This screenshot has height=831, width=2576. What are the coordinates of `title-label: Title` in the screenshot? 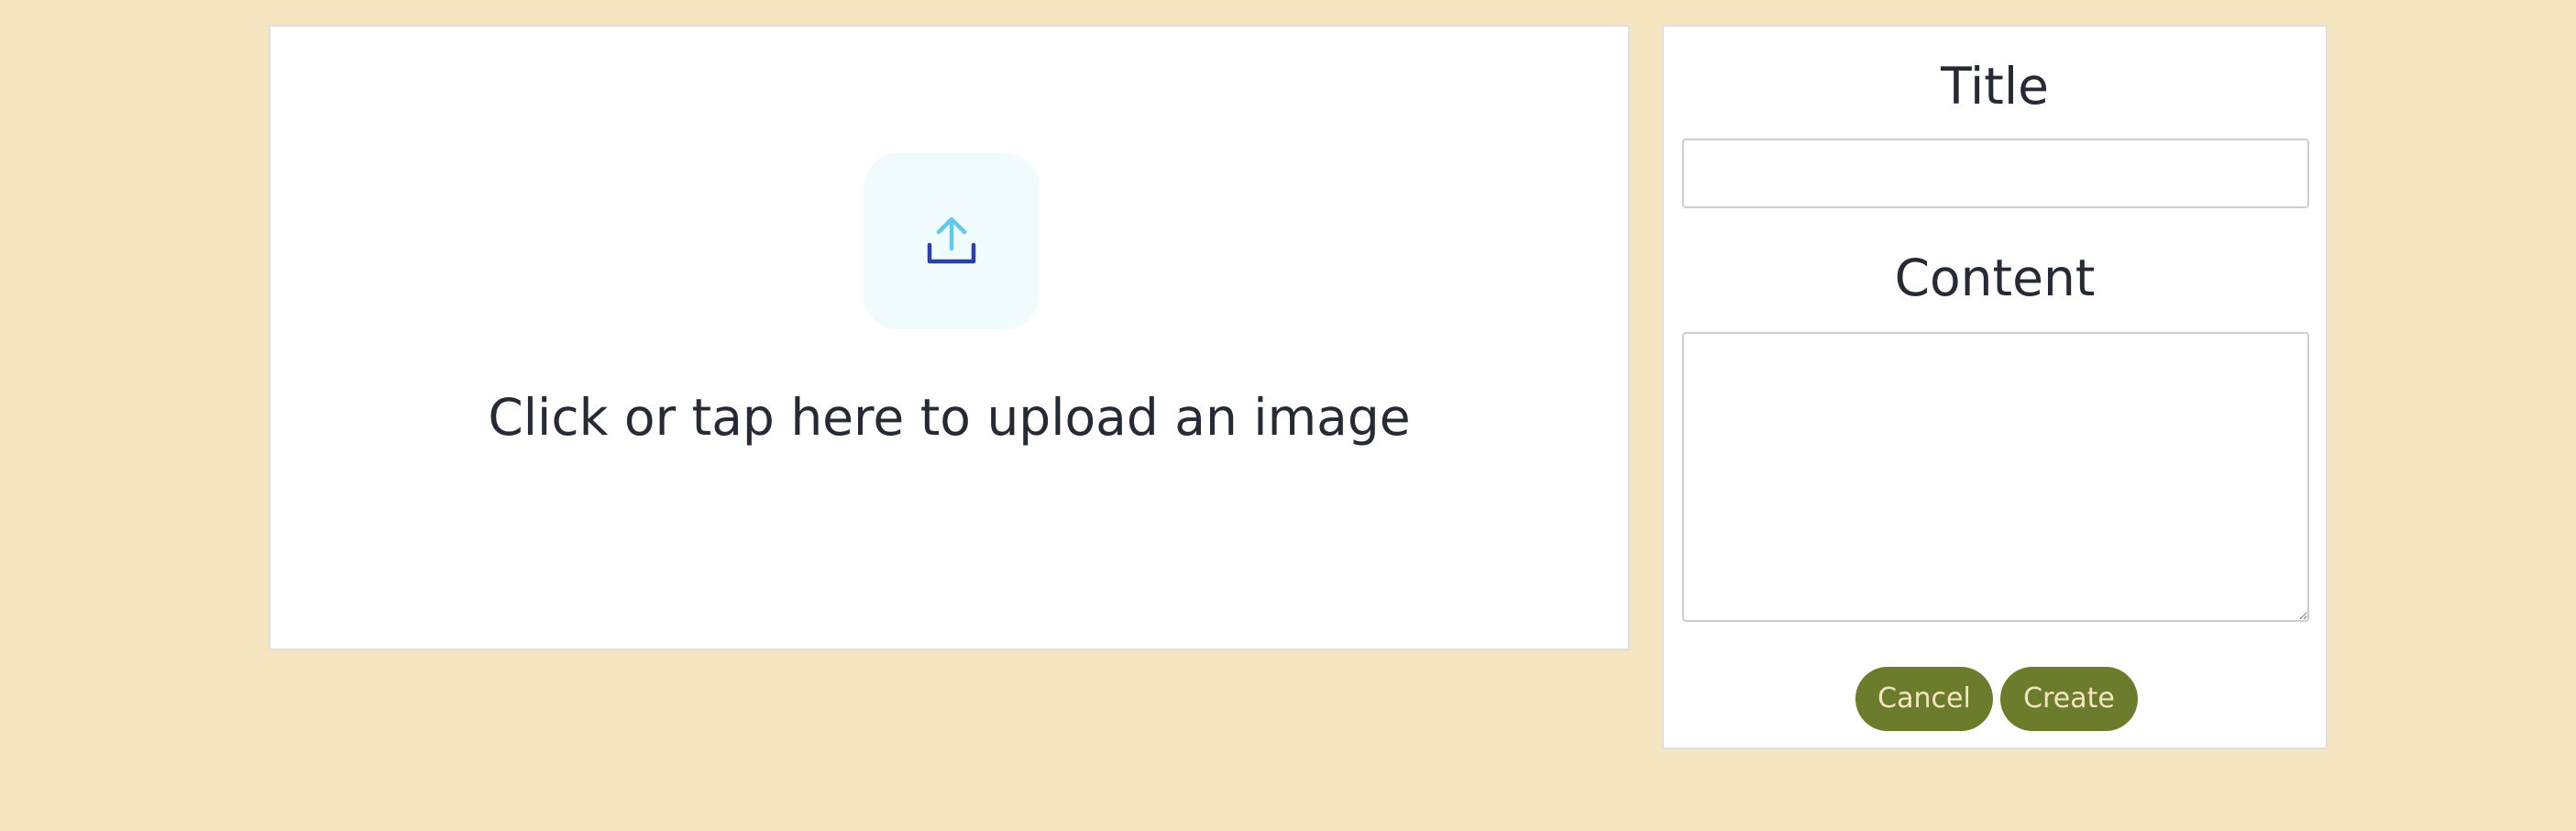 It's located at (1995, 86).